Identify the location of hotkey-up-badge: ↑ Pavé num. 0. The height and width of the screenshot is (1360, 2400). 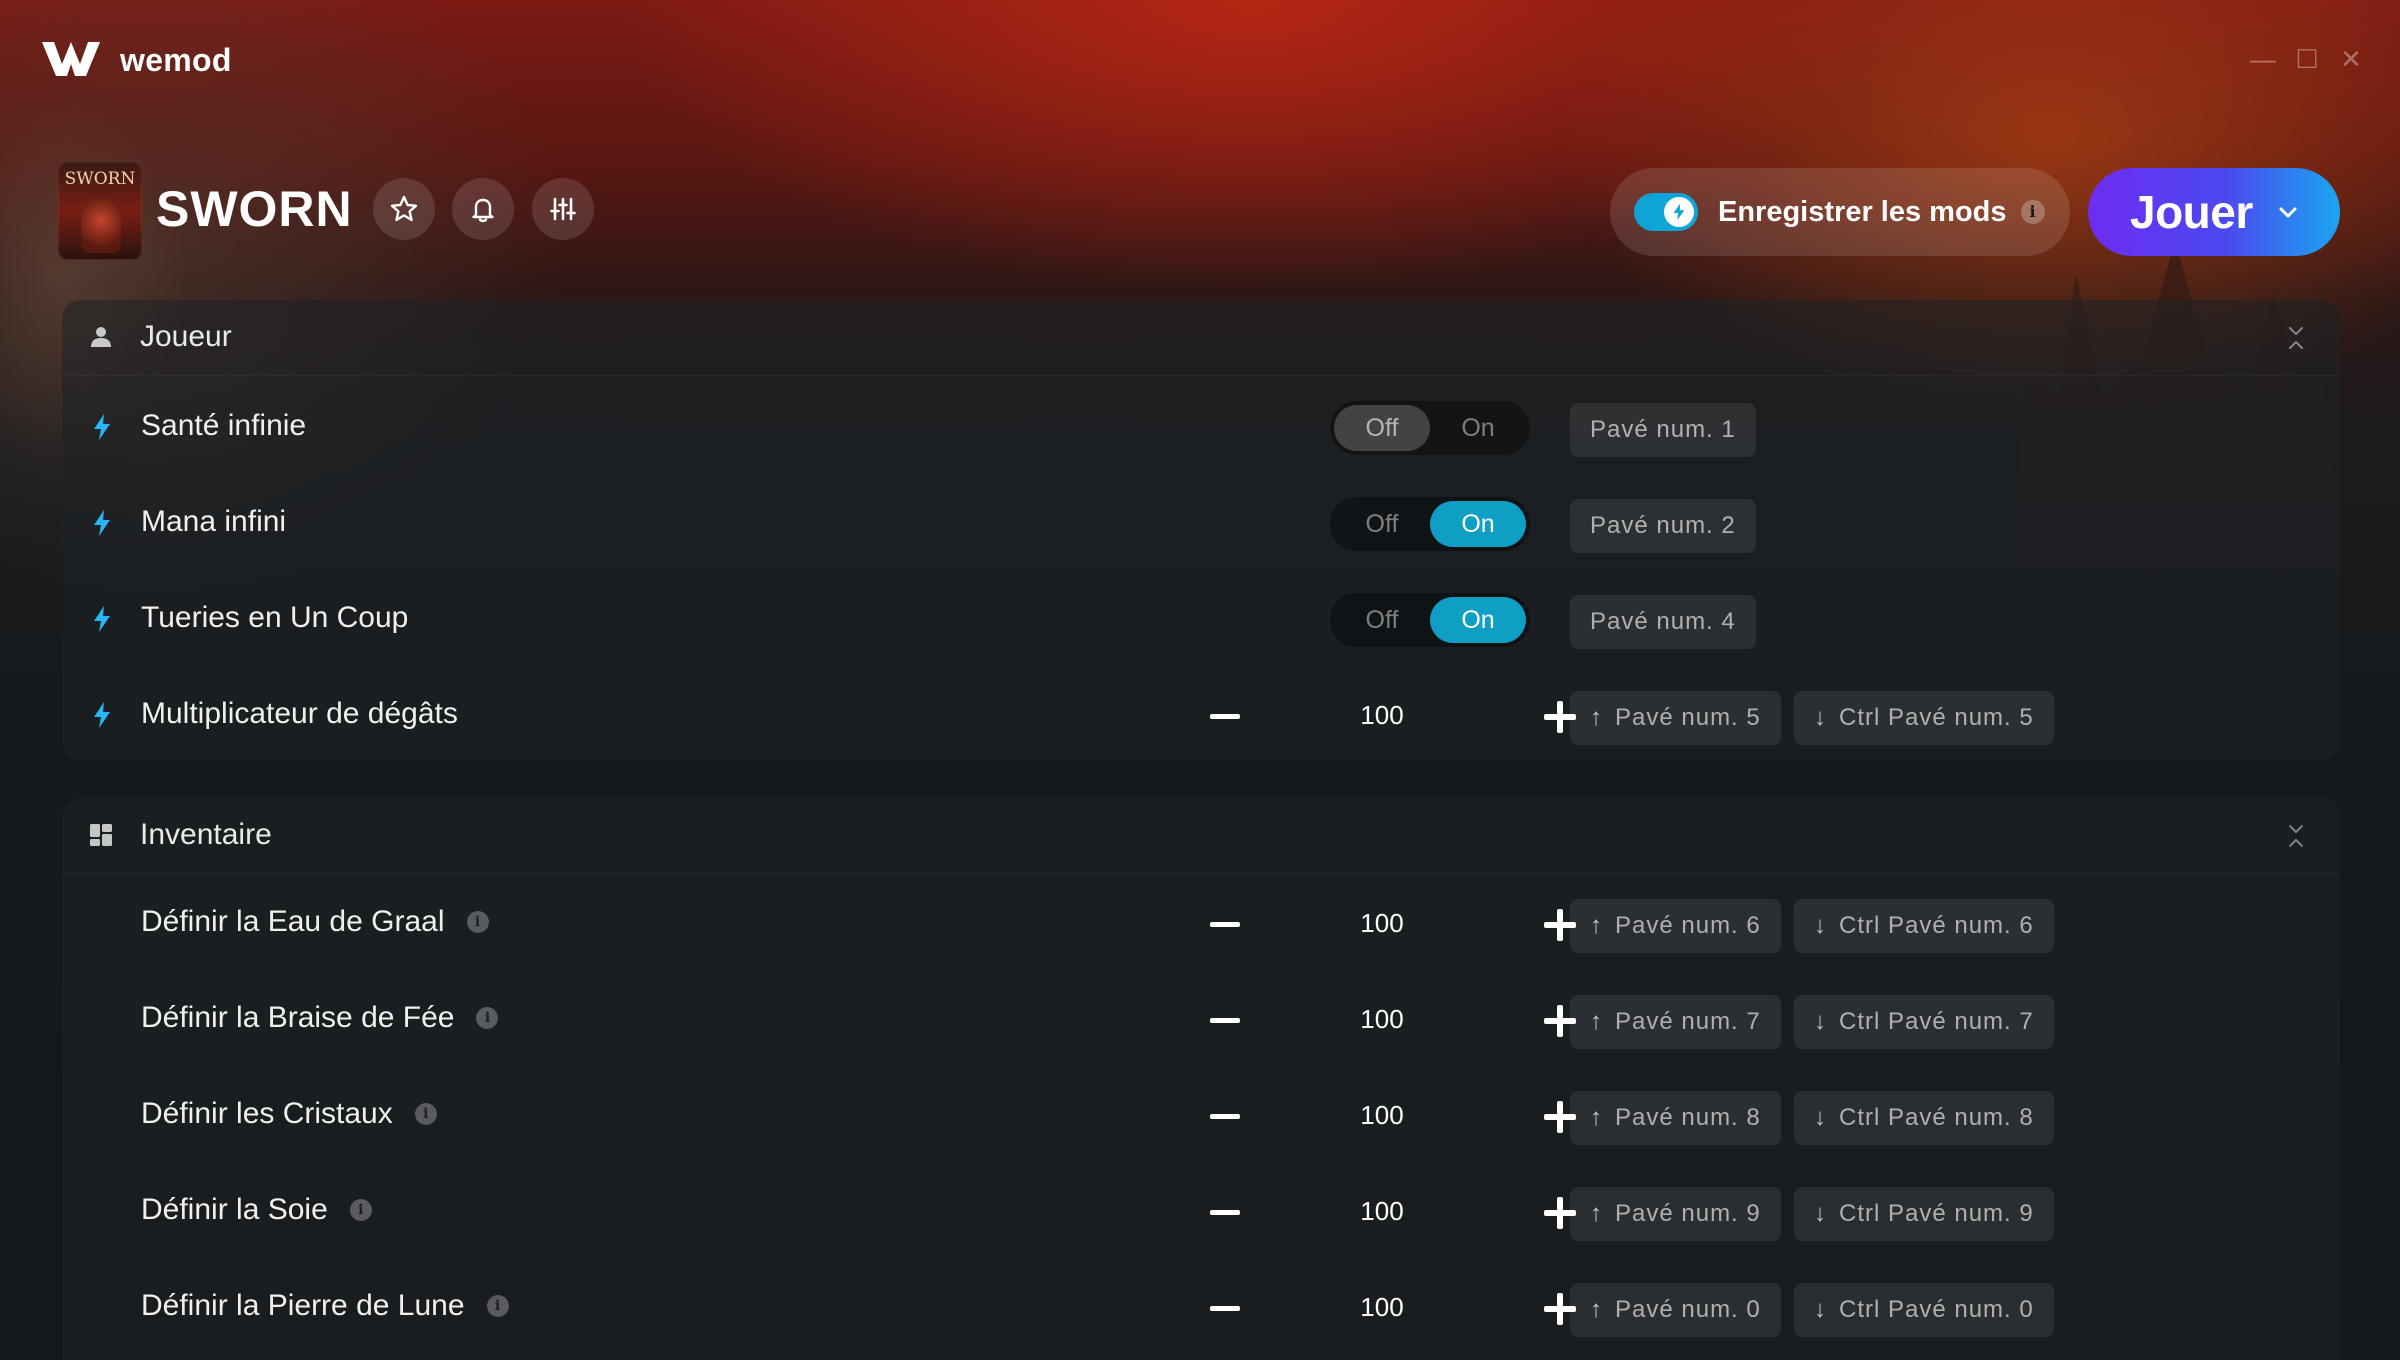
(1675, 1310).